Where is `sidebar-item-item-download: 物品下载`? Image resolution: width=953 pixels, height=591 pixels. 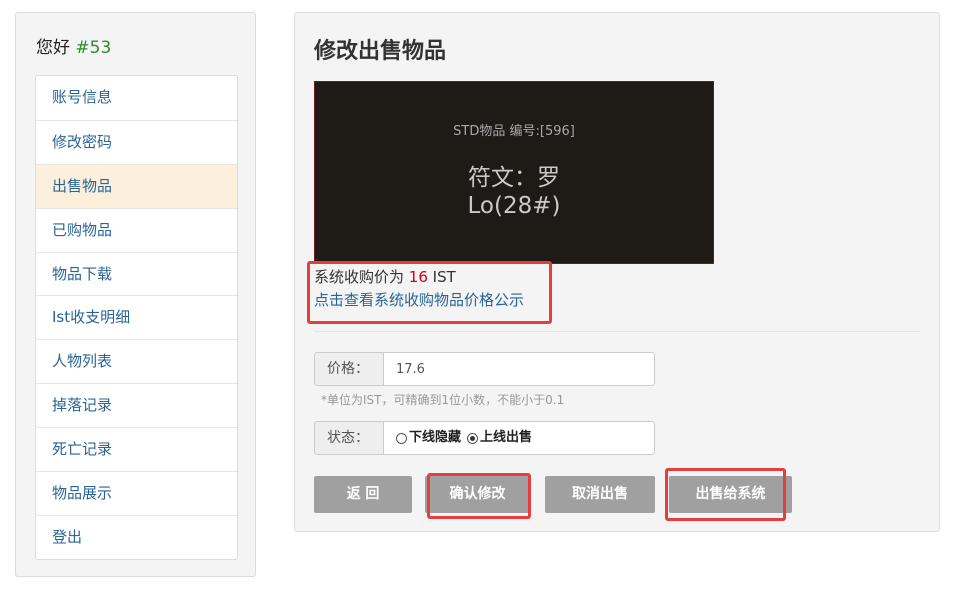 sidebar-item-item-download: 物品下载 is located at coordinates (136, 273).